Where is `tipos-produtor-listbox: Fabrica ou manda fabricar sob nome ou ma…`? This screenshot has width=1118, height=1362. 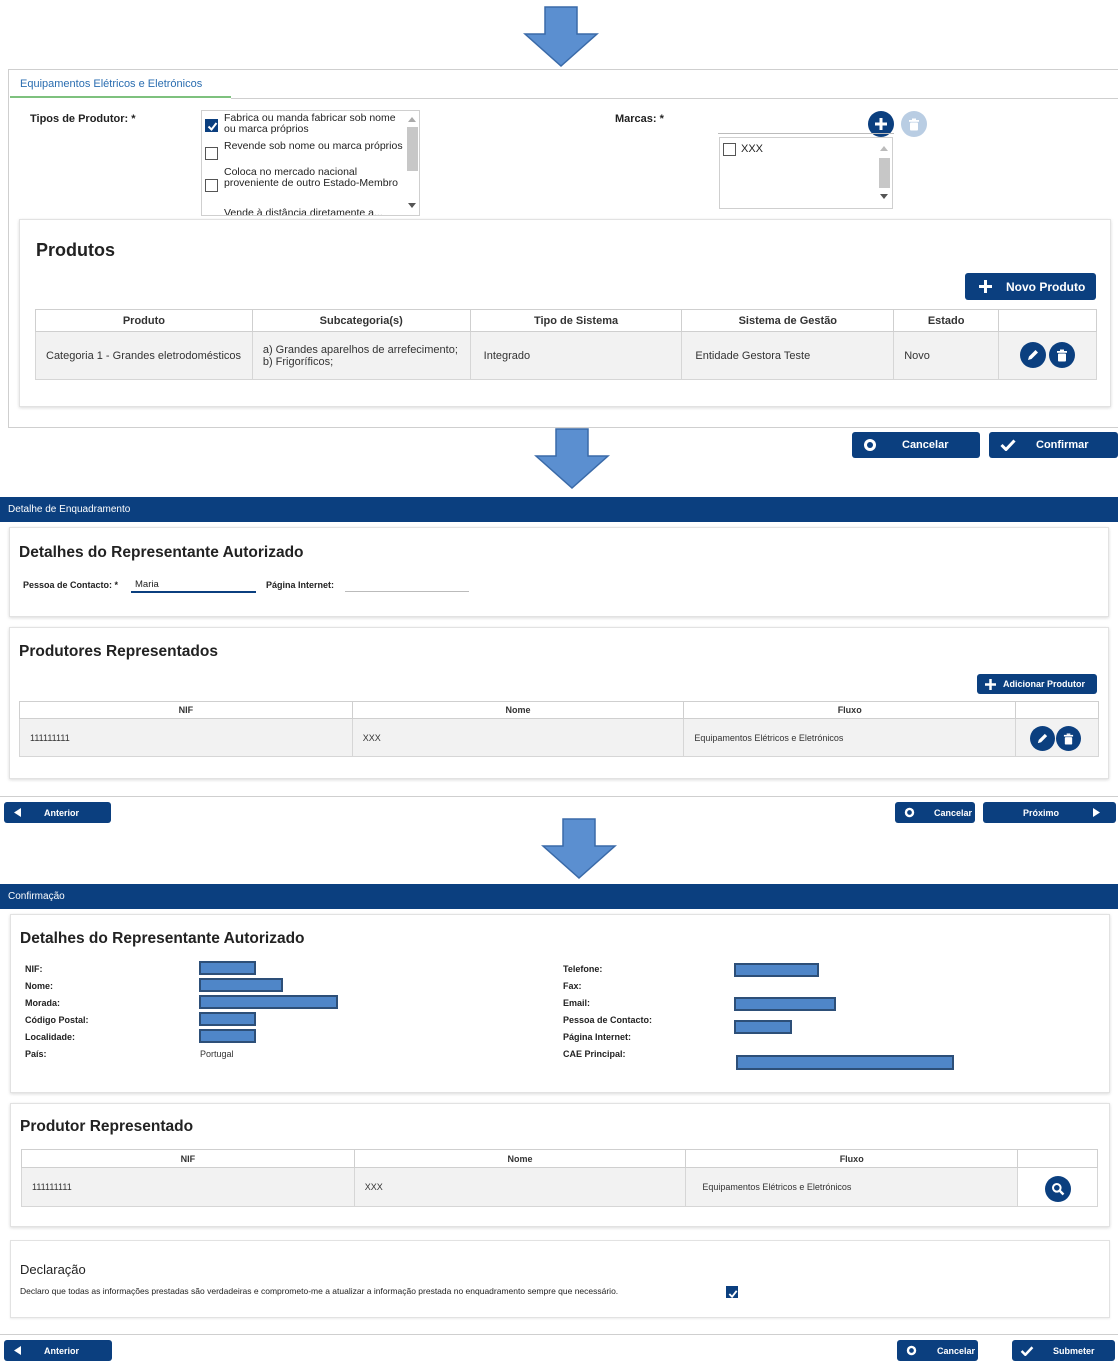
tipos-produtor-listbox: Fabrica ou manda fabricar sob nome ou ma… is located at coordinates (310, 163).